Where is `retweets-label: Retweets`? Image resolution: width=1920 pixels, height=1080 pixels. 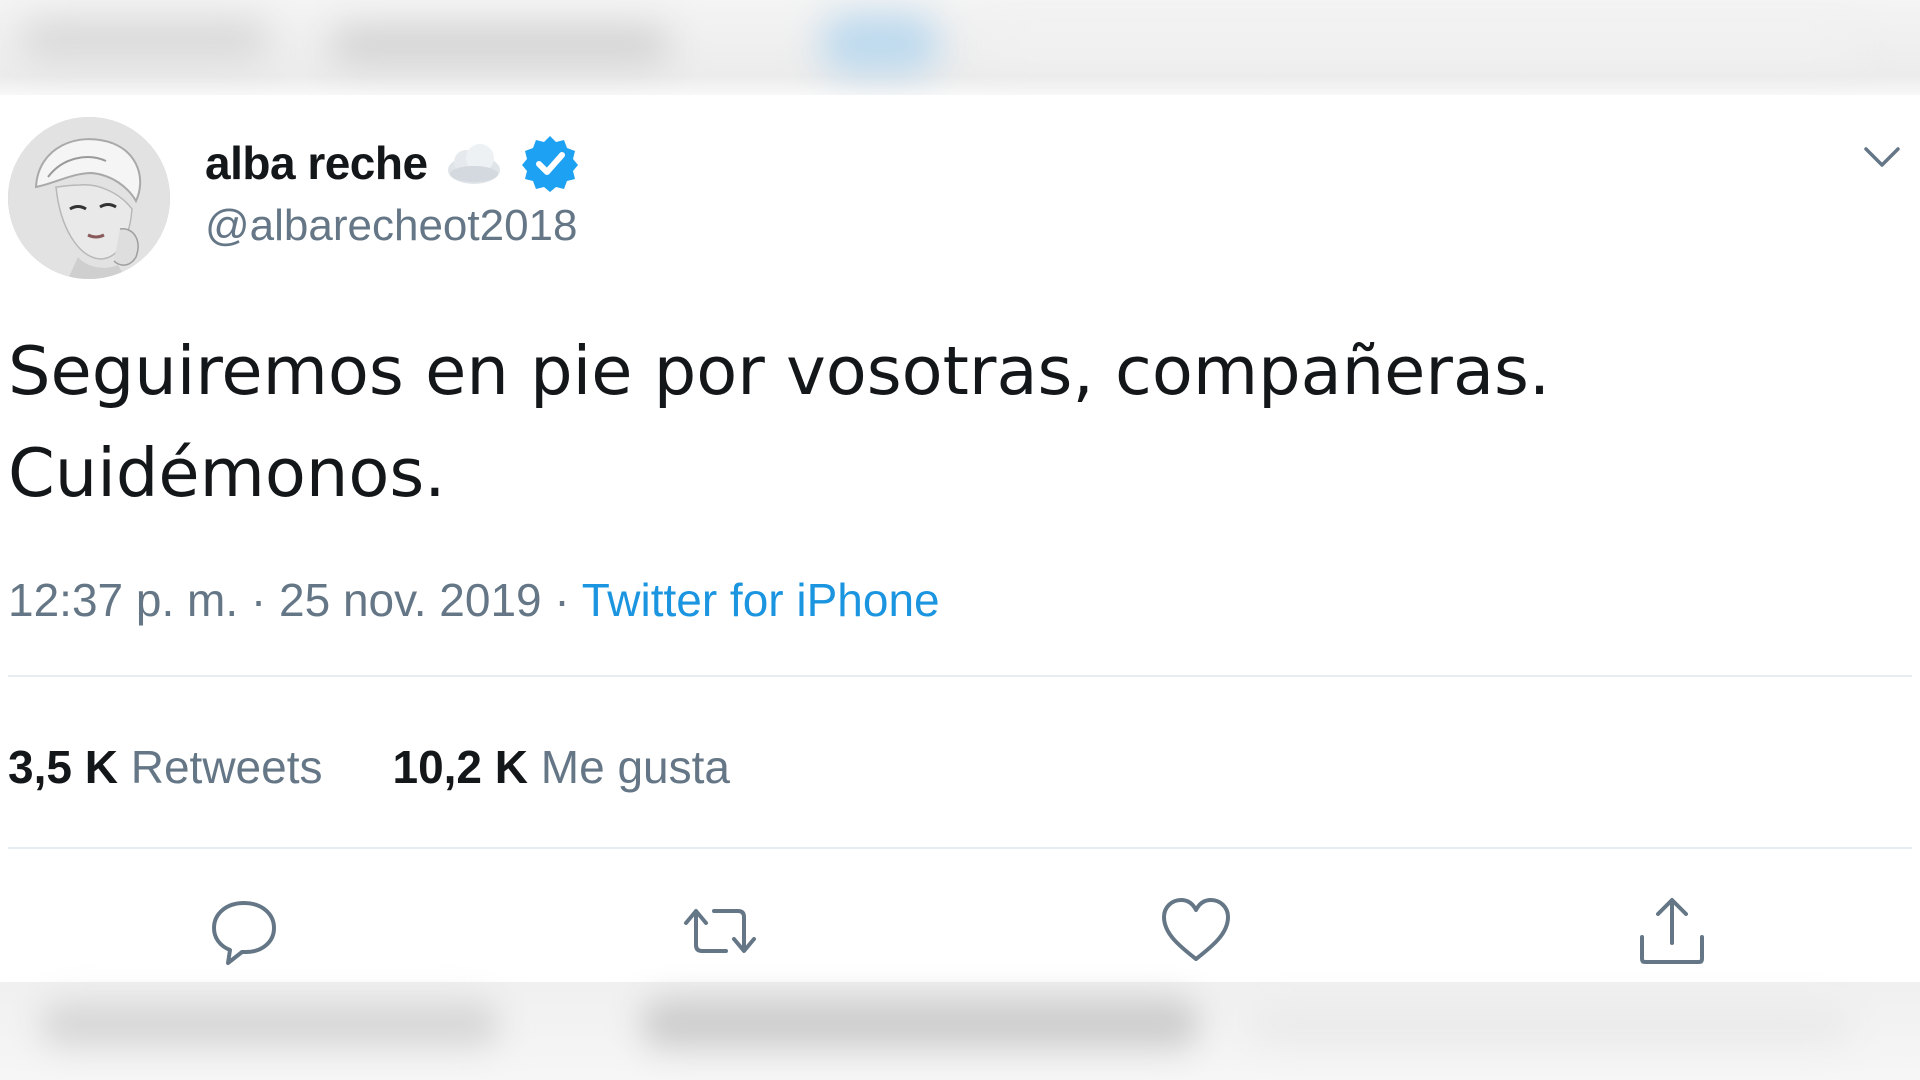 retweets-label: Retweets is located at coordinates (226, 767).